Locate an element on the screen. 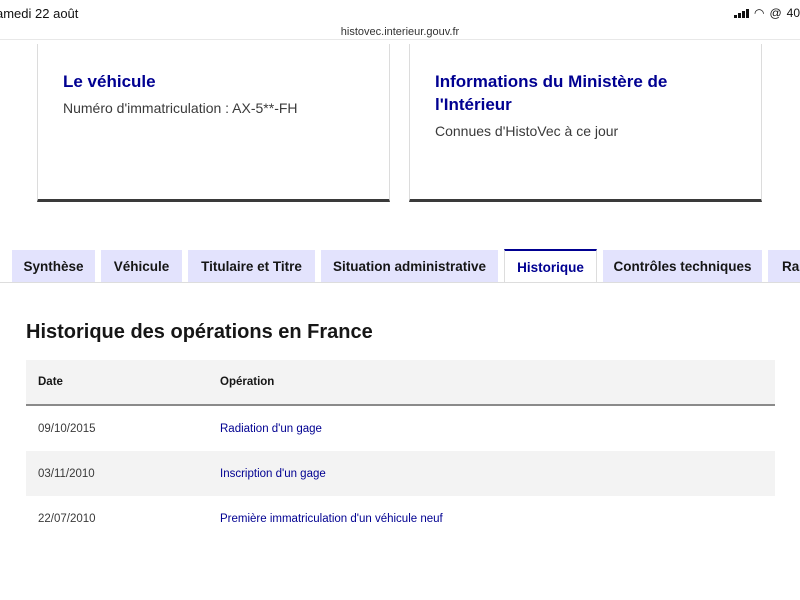 This screenshot has width=800, height=600. tab-controles-techniques: Contrôles techniques is located at coordinates (682, 266).